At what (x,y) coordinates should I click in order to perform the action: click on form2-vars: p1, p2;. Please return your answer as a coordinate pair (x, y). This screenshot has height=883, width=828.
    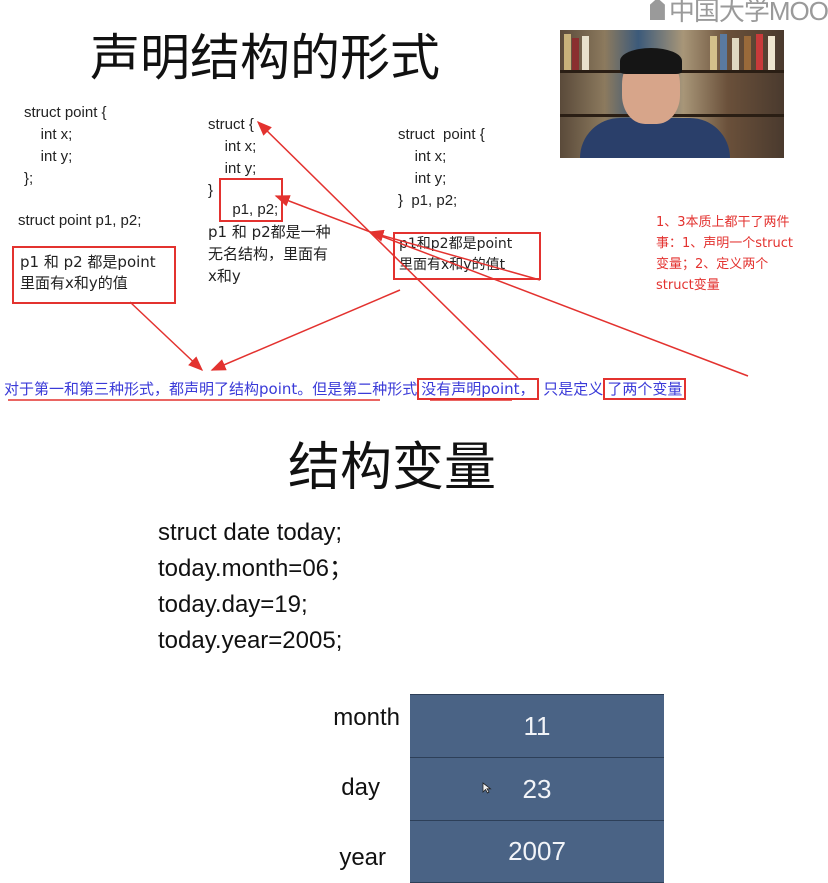
    Looking at the image, I should click on (255, 209).